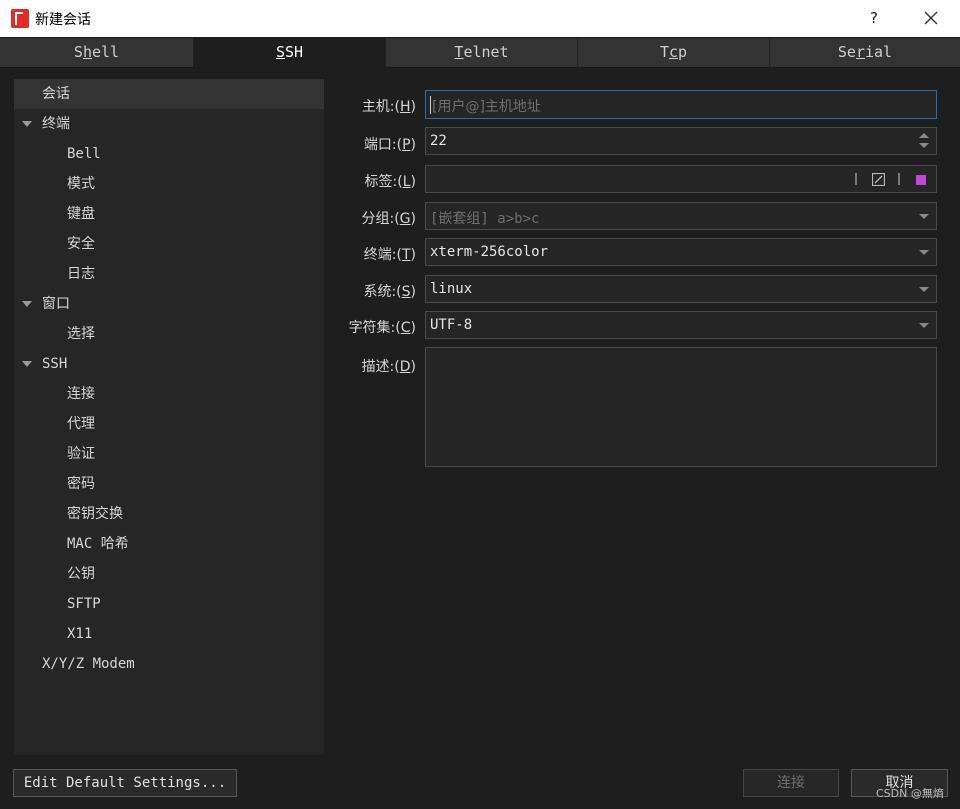 The height and width of the screenshot is (809, 960). What do you see at coordinates (169, 154) in the screenshot?
I see `tree-item-bell: Bell` at bounding box center [169, 154].